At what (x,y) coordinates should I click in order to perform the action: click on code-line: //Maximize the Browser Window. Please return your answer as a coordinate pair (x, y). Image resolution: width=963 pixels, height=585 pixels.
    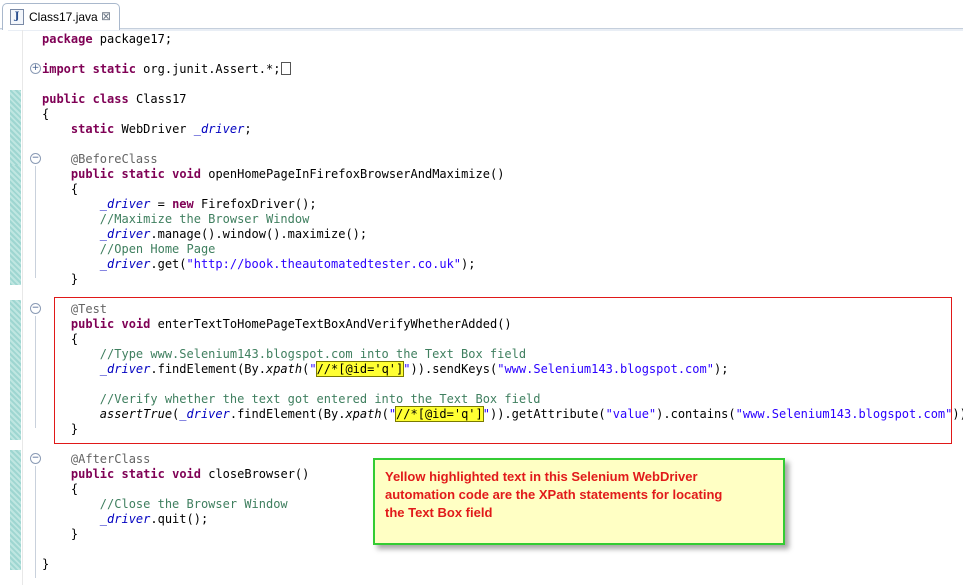
    Looking at the image, I should click on (176, 219).